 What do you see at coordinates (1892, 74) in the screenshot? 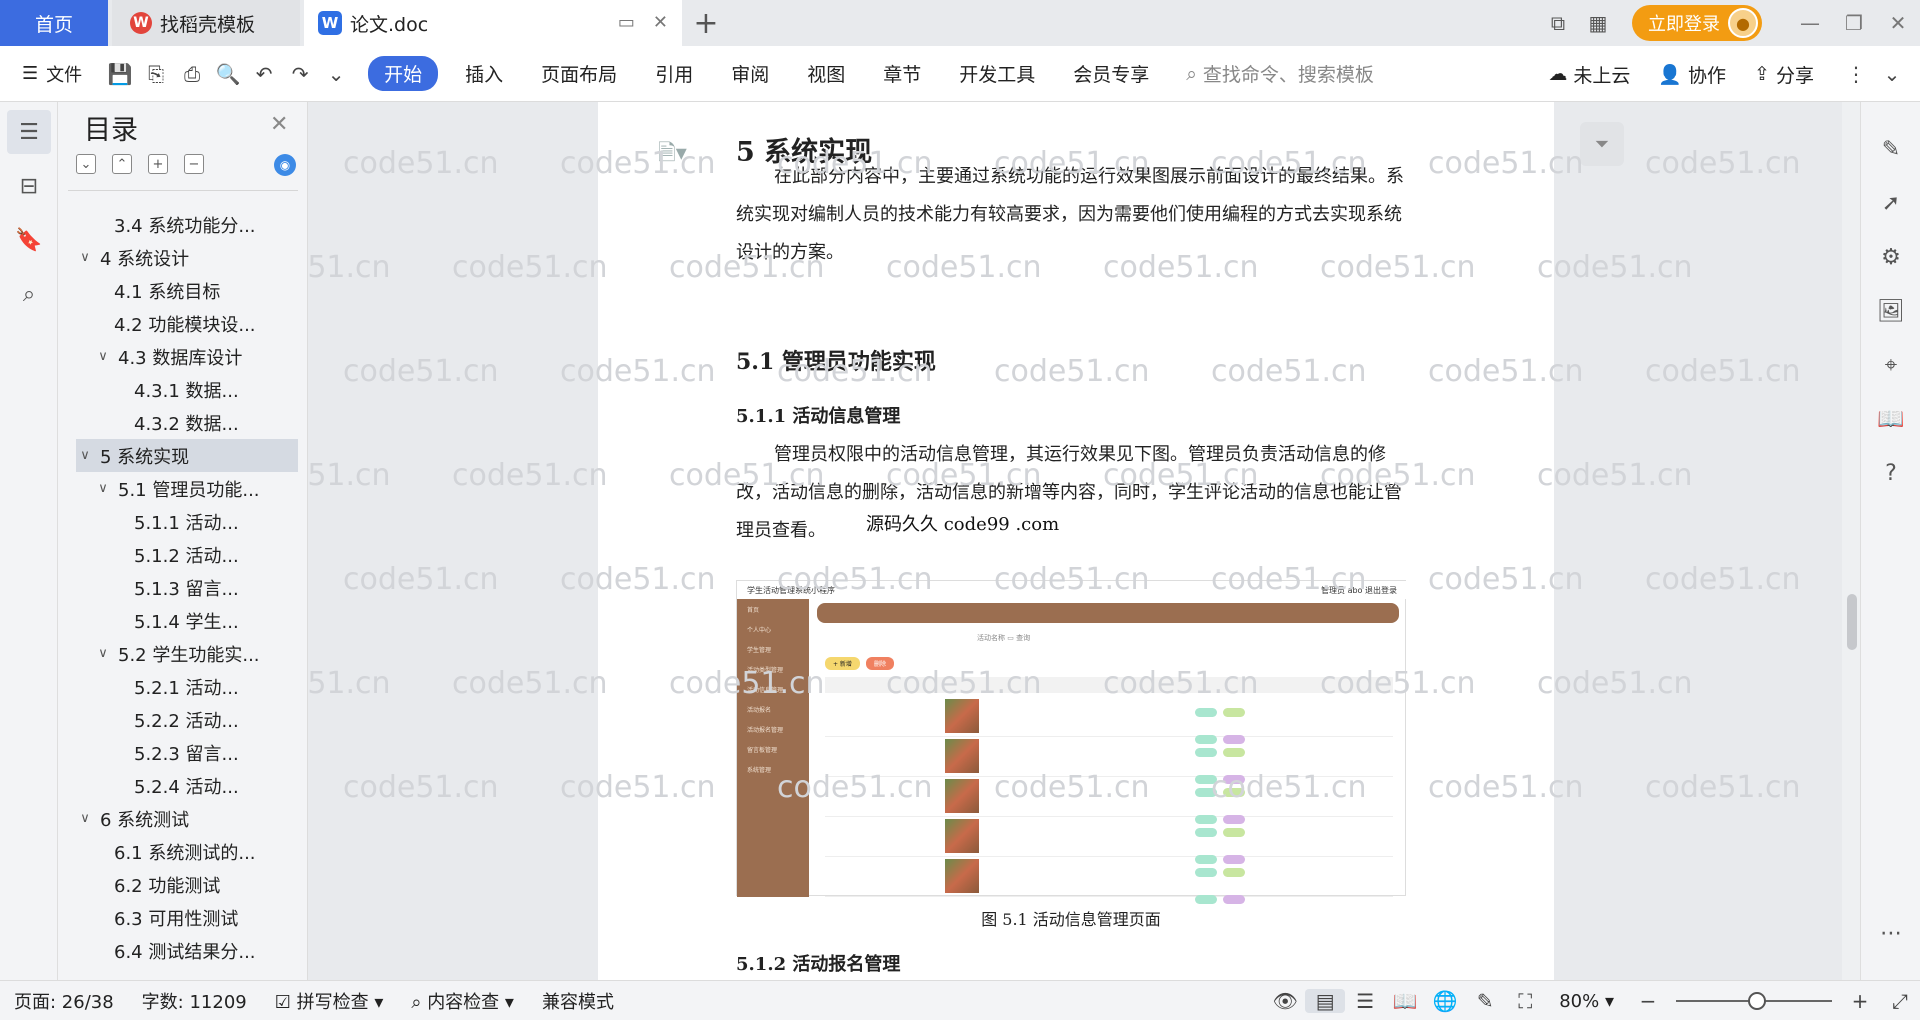
I see `collapse-ribbon-icon: ⌄` at bounding box center [1892, 74].